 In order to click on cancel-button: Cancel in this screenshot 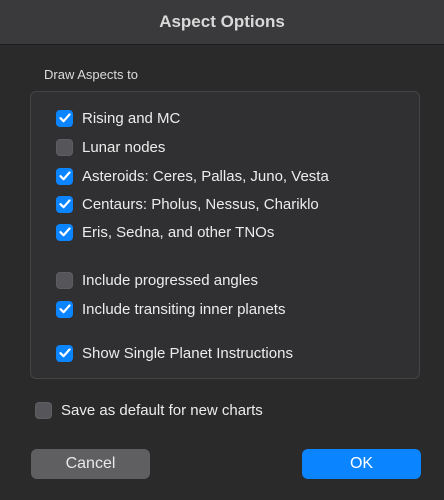, I will do `click(90, 464)`.